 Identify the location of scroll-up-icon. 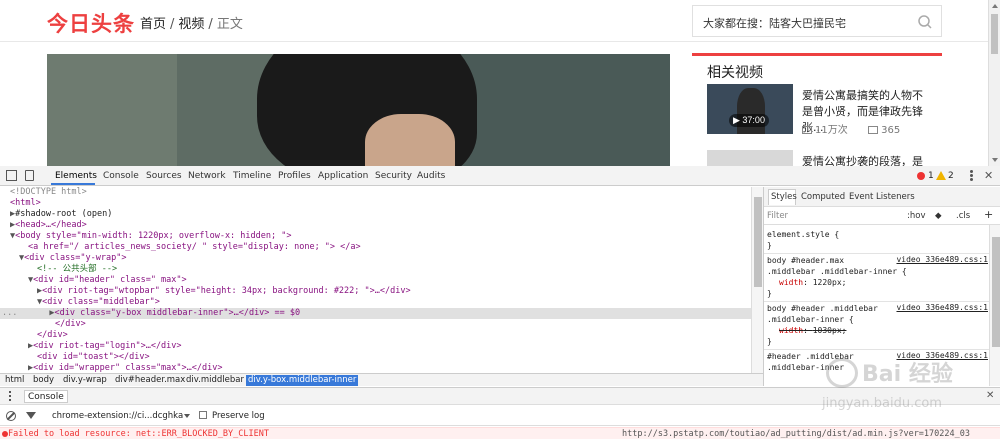
(995, 6).